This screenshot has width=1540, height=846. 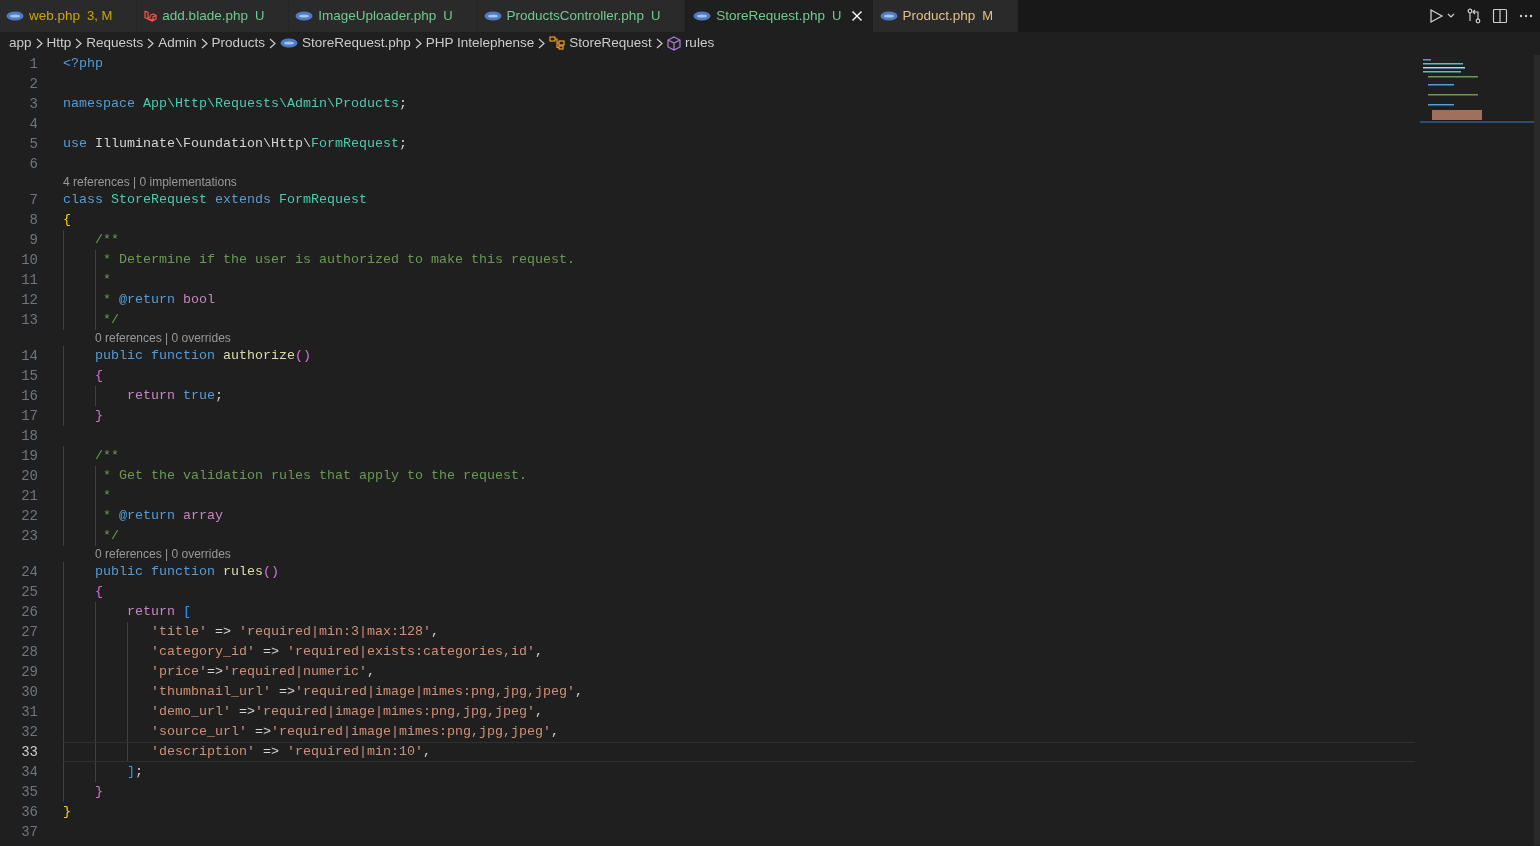 What do you see at coordinates (29, 832) in the screenshot?
I see `line-number: 37` at bounding box center [29, 832].